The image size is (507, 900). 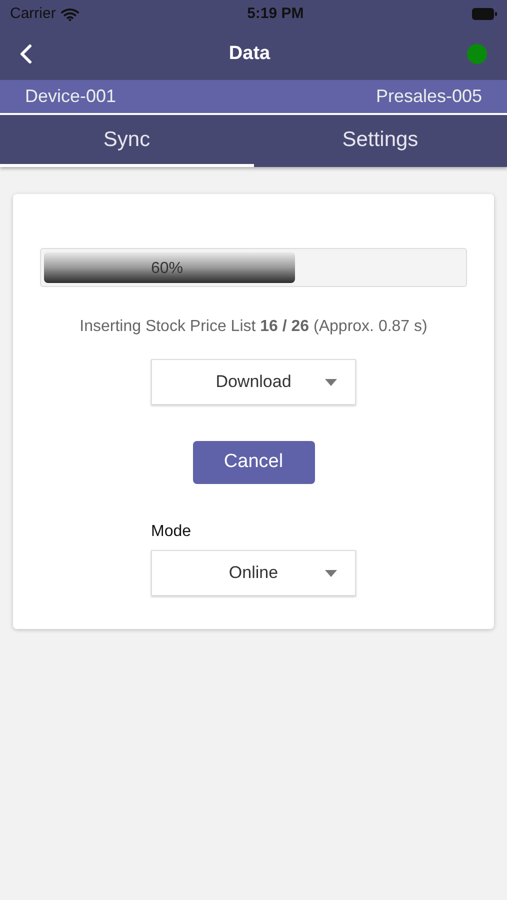 What do you see at coordinates (275, 14) in the screenshot?
I see `clock-time: 5:19 PM` at bounding box center [275, 14].